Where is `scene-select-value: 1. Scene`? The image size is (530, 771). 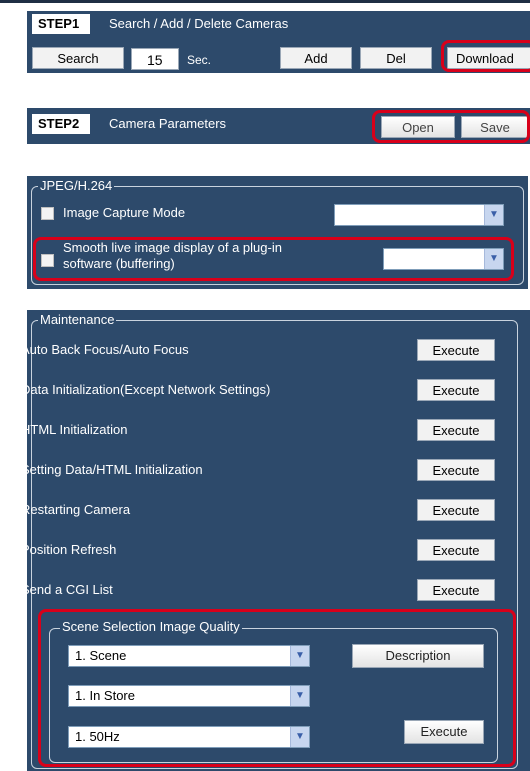 scene-select-value: 1. Scene is located at coordinates (101, 655).